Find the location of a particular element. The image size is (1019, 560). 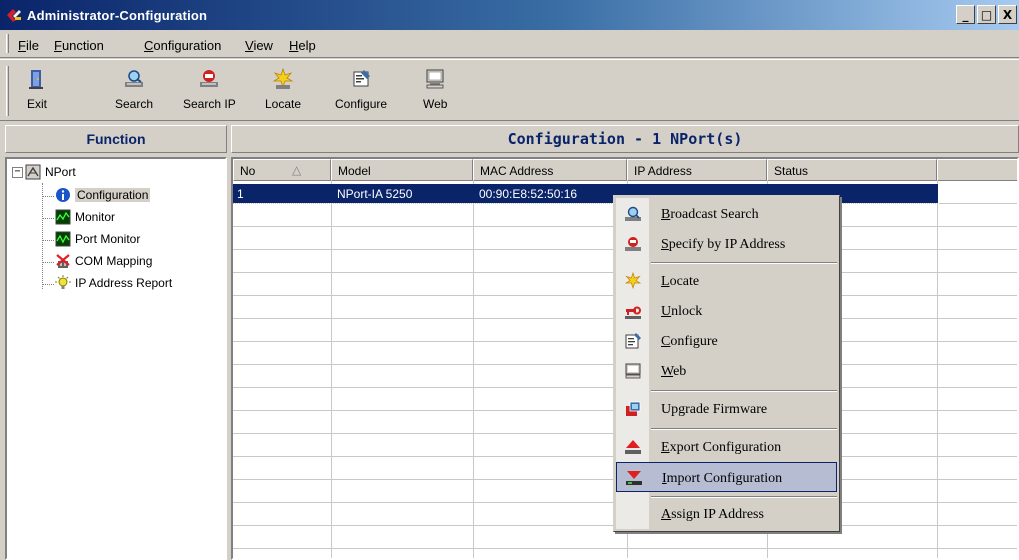

minimize-button: _ is located at coordinates (965, 14).